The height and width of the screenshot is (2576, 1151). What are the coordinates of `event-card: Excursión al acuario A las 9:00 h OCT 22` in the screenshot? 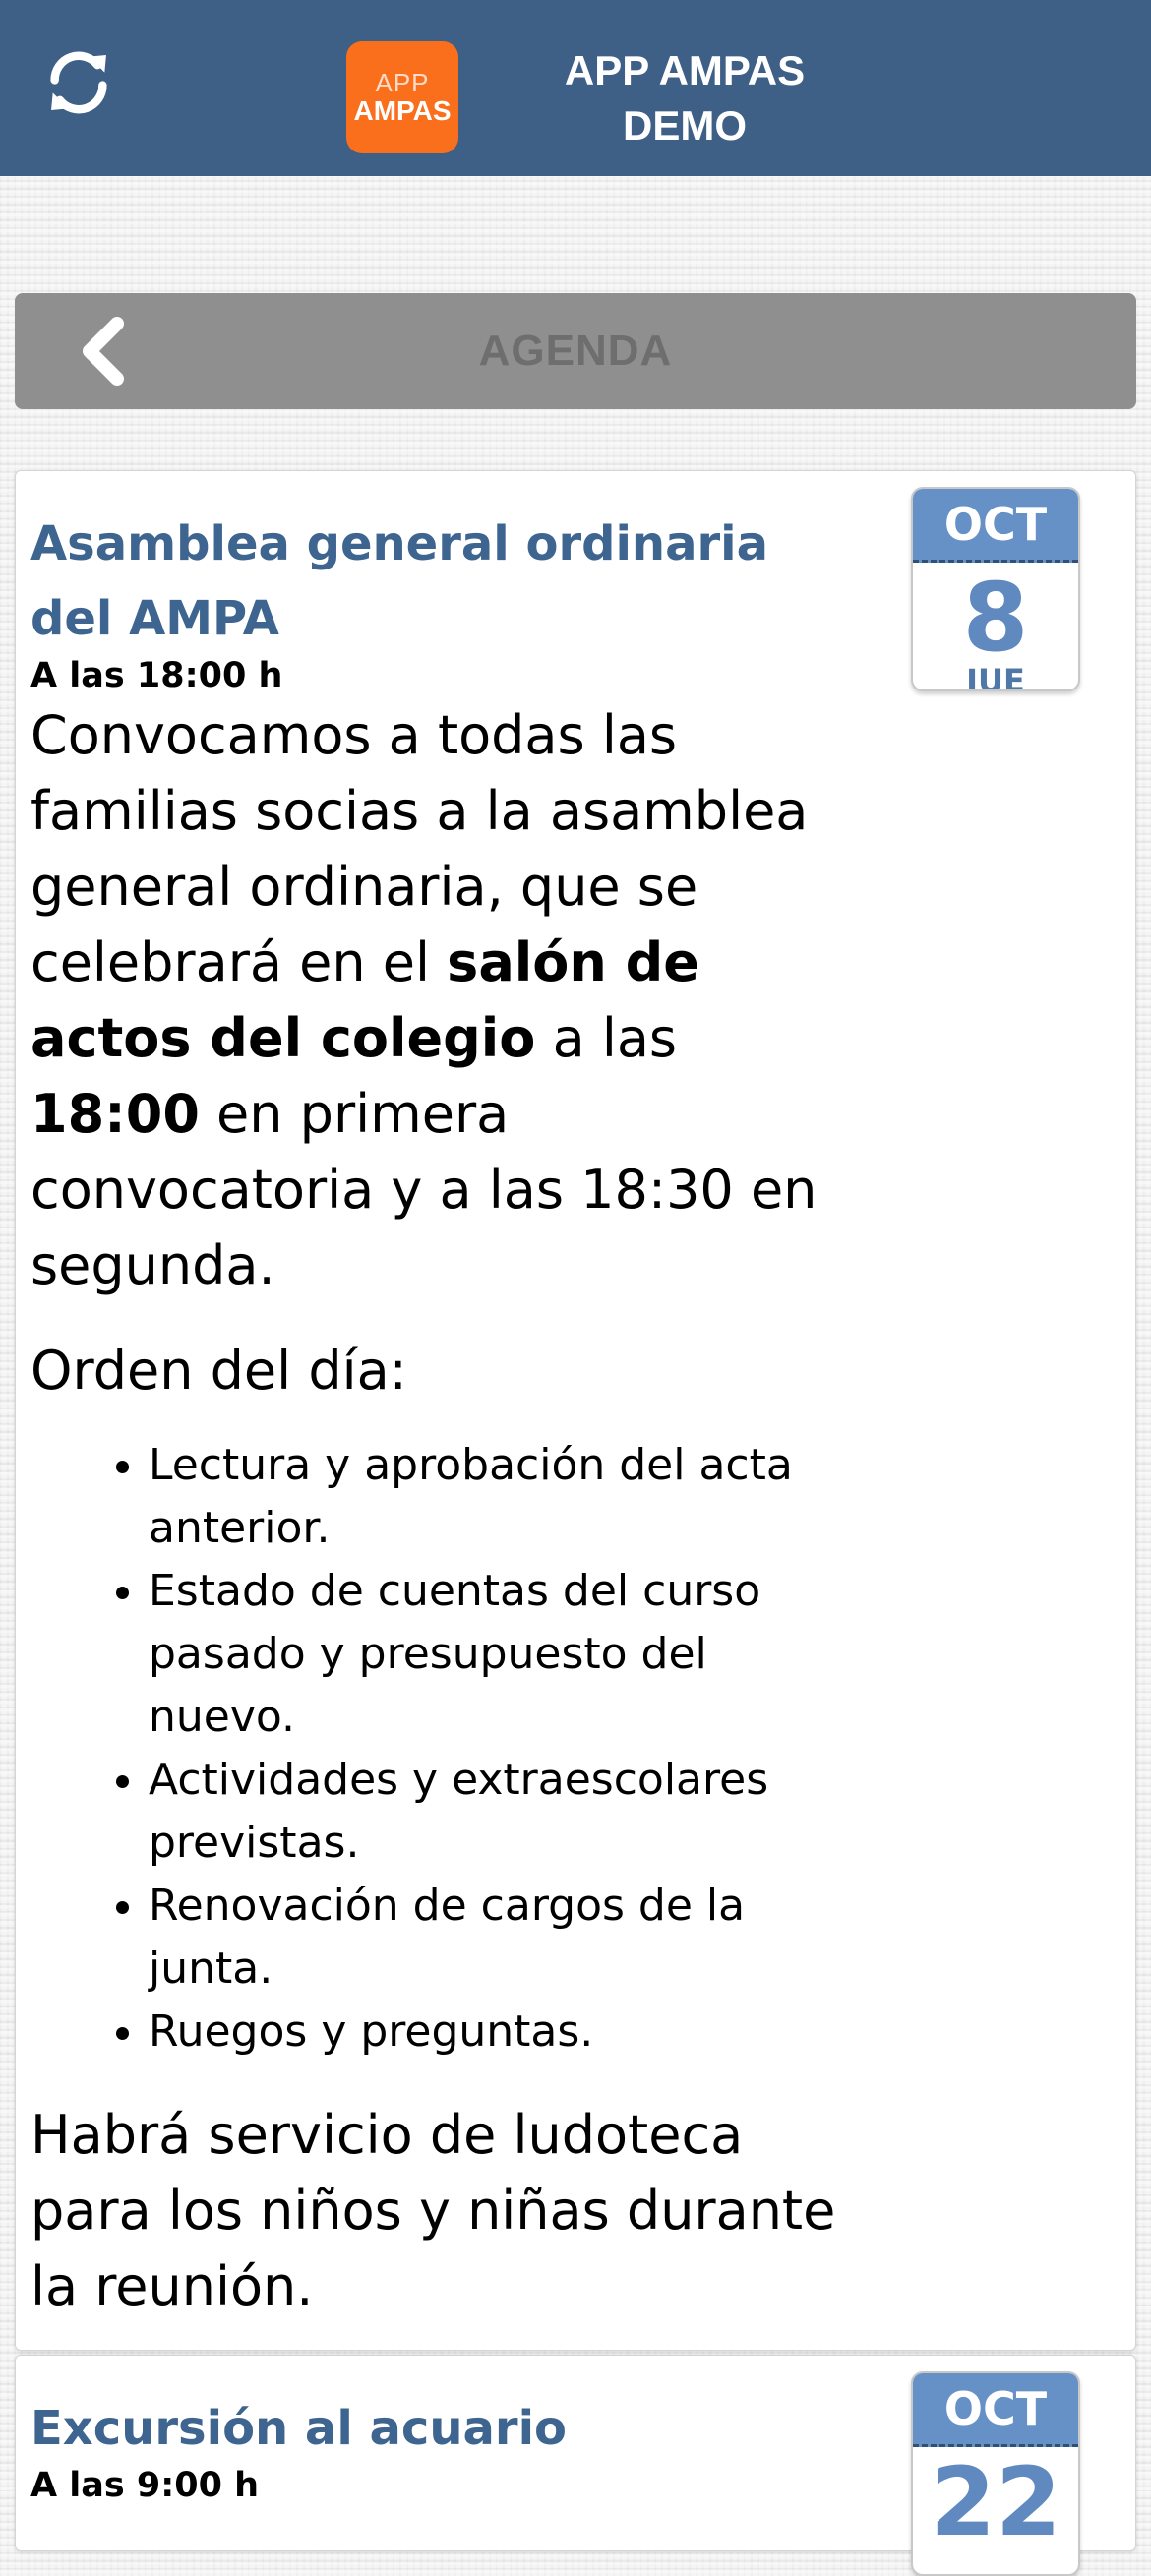 It's located at (575, 2465).